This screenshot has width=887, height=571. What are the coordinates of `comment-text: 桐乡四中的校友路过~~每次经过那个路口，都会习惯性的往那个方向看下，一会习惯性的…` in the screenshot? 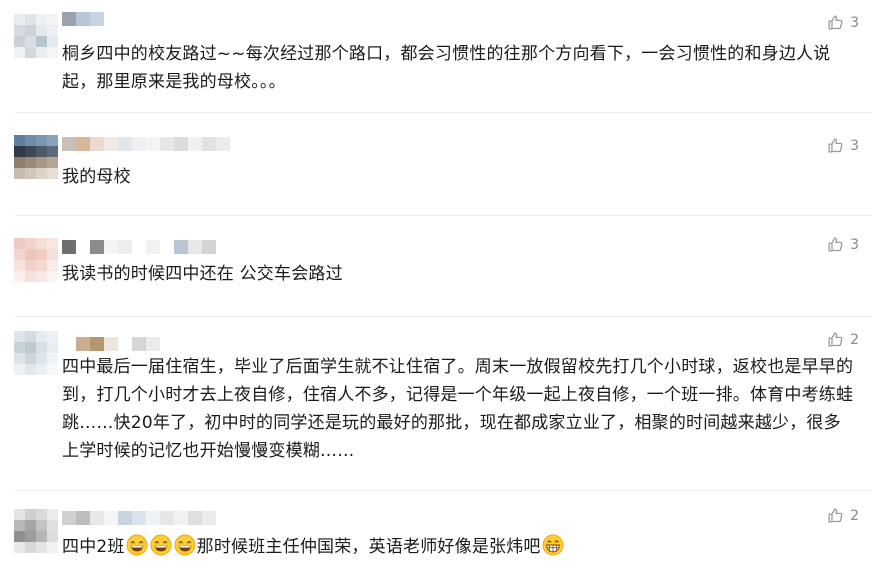 It's located at (446, 68).